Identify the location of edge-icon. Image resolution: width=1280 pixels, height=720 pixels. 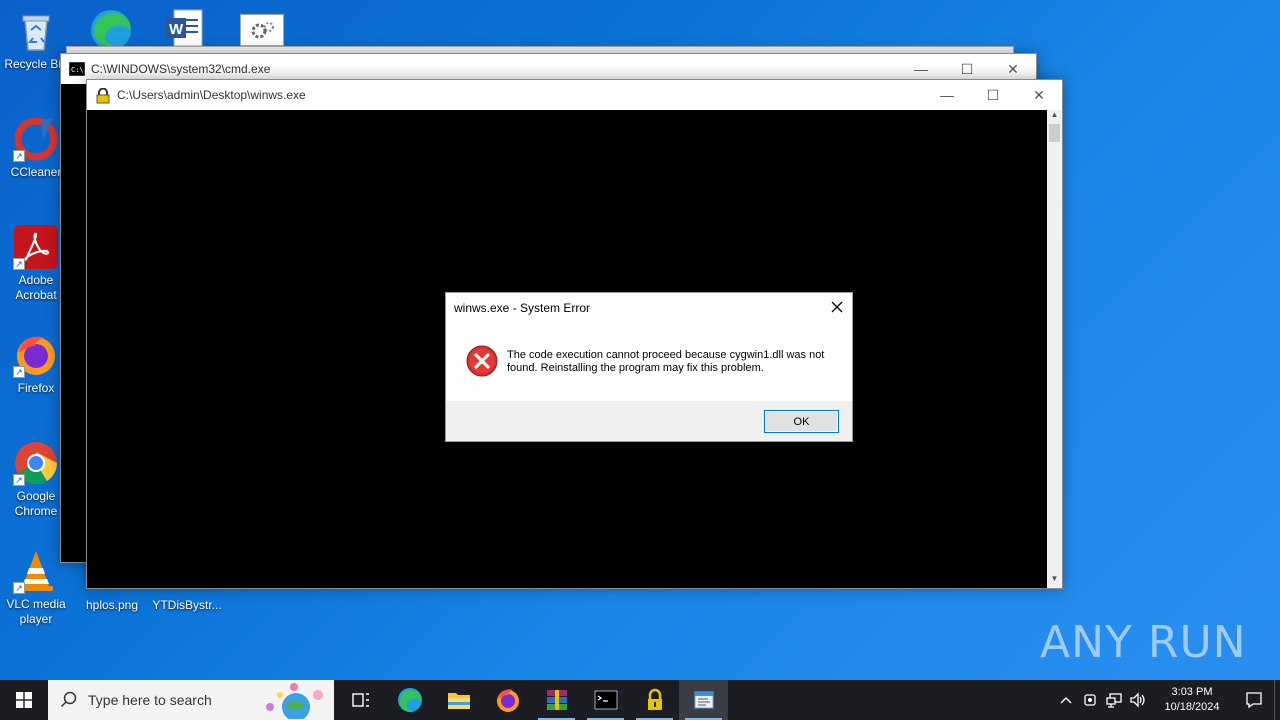
(409, 700).